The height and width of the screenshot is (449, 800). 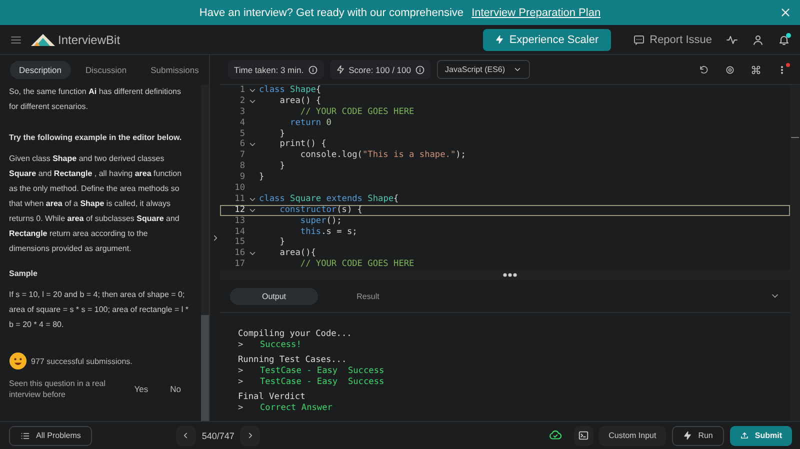 What do you see at coordinates (331, 12) in the screenshot?
I see `banner-text: Have an interview? Get ready with our comprehensive` at bounding box center [331, 12].